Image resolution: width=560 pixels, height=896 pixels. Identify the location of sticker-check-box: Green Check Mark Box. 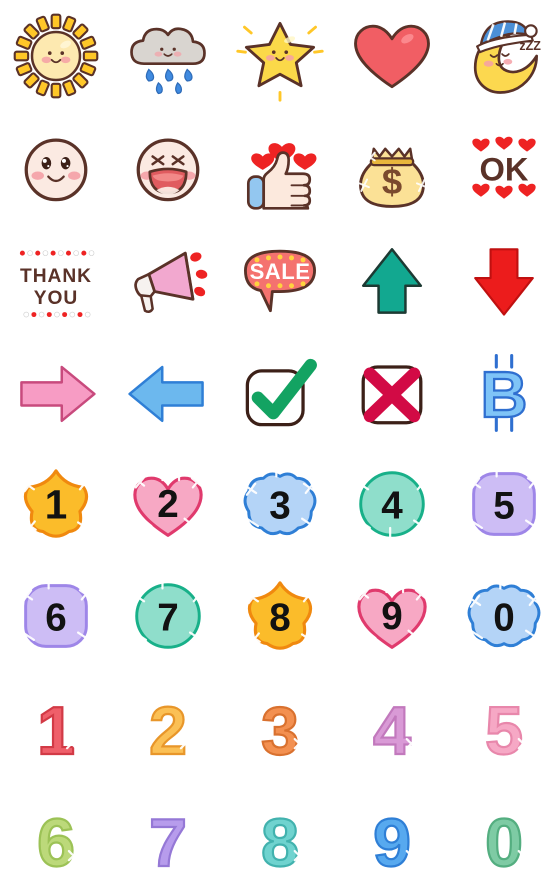
(280, 392).